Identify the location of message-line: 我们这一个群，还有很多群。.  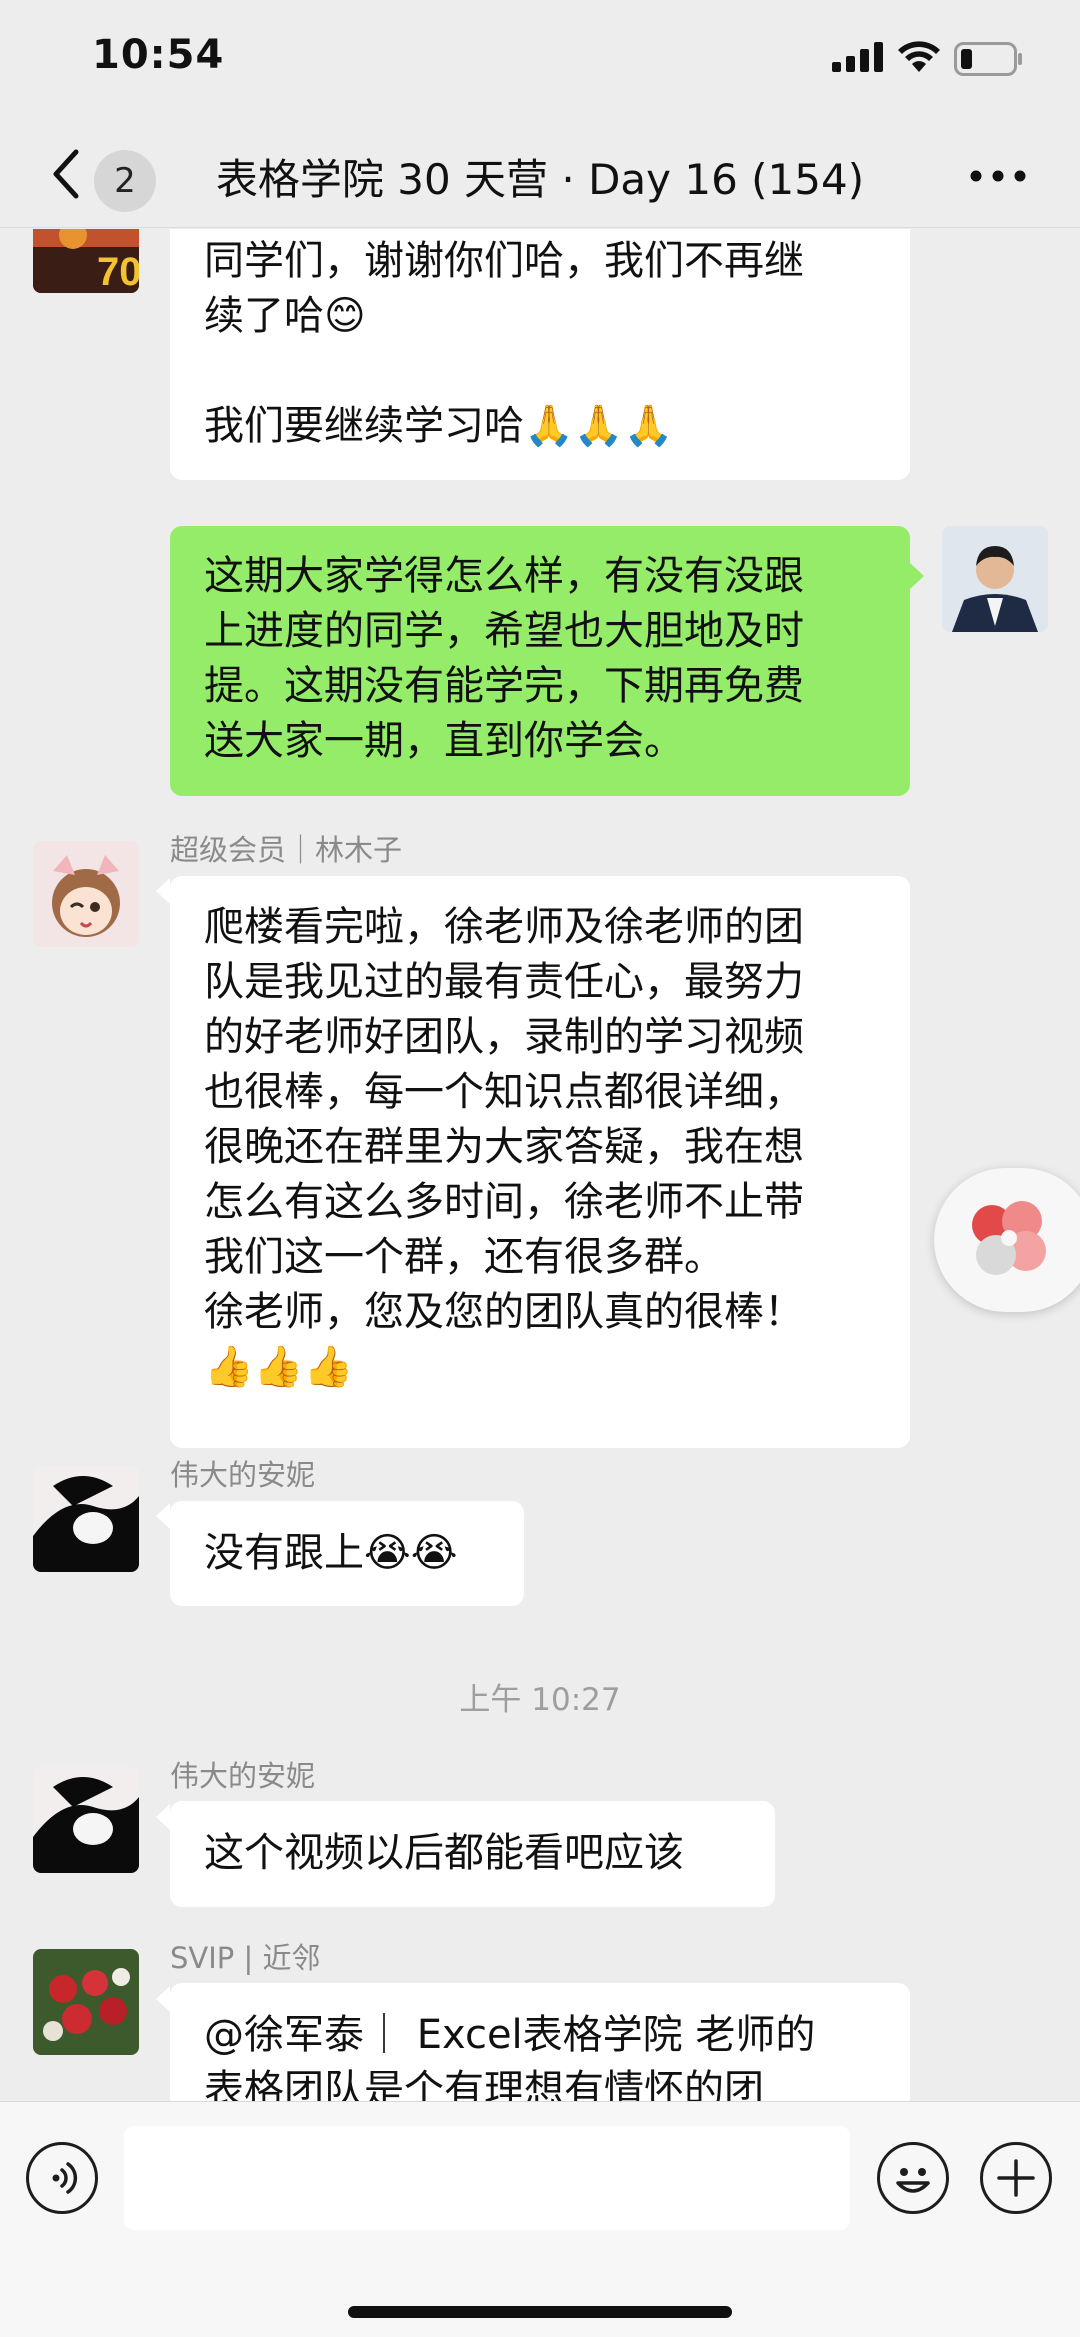
(464, 1257).